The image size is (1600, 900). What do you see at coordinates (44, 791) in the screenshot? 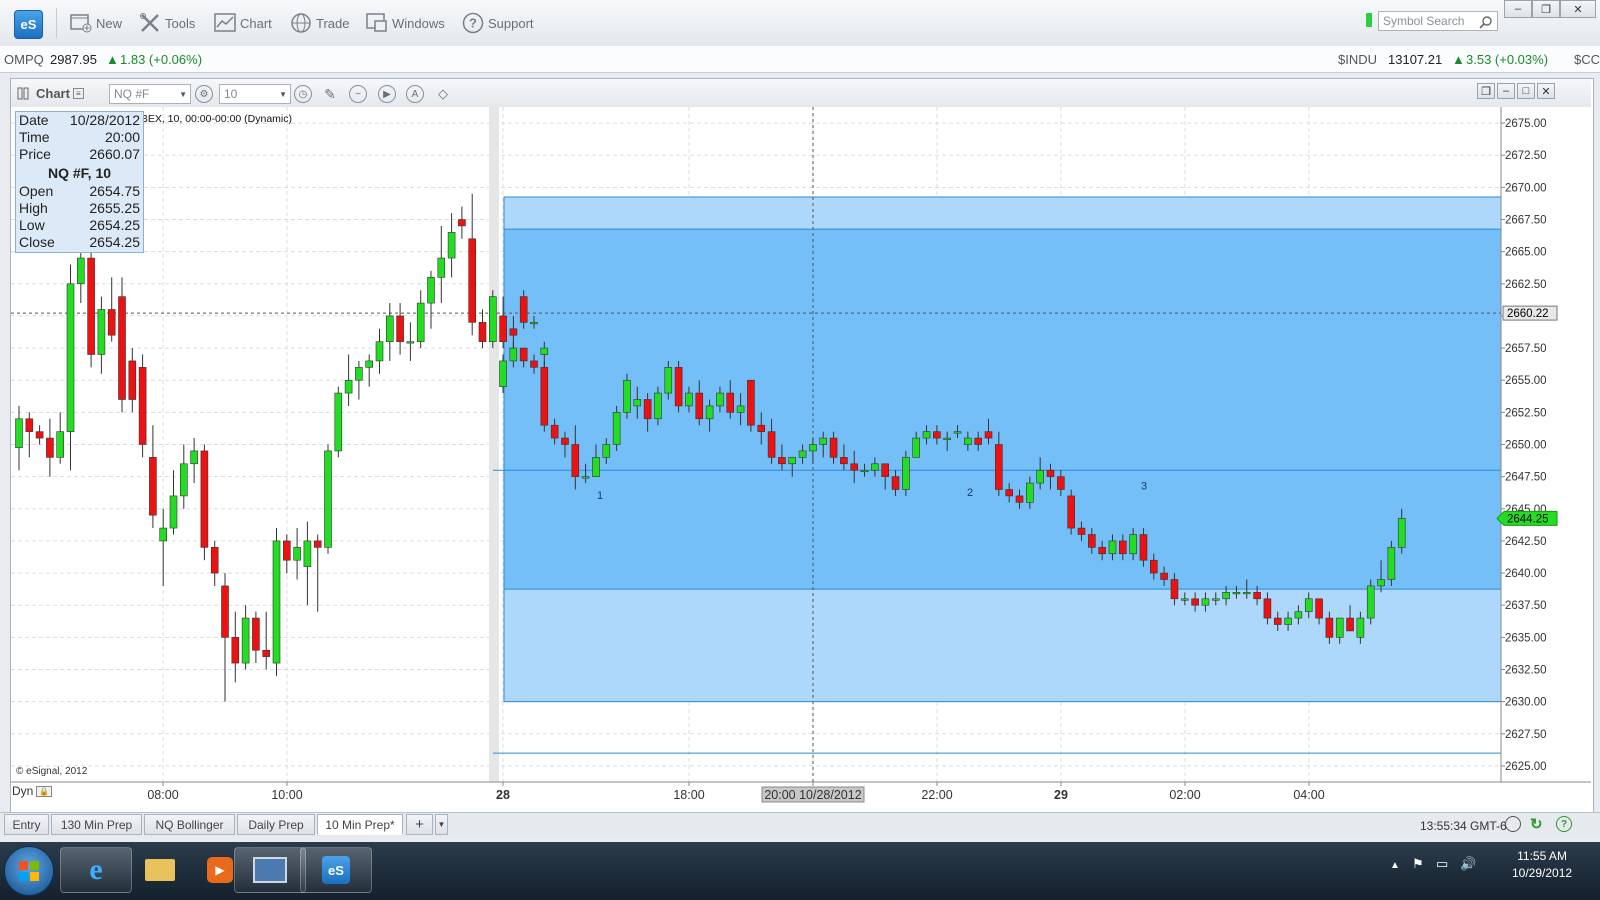
I see `lock-icon: 🔒` at bounding box center [44, 791].